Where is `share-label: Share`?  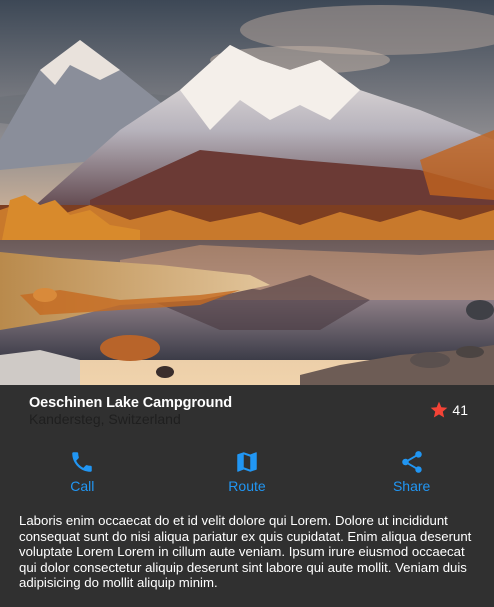
share-label: Share is located at coordinates (411, 486).